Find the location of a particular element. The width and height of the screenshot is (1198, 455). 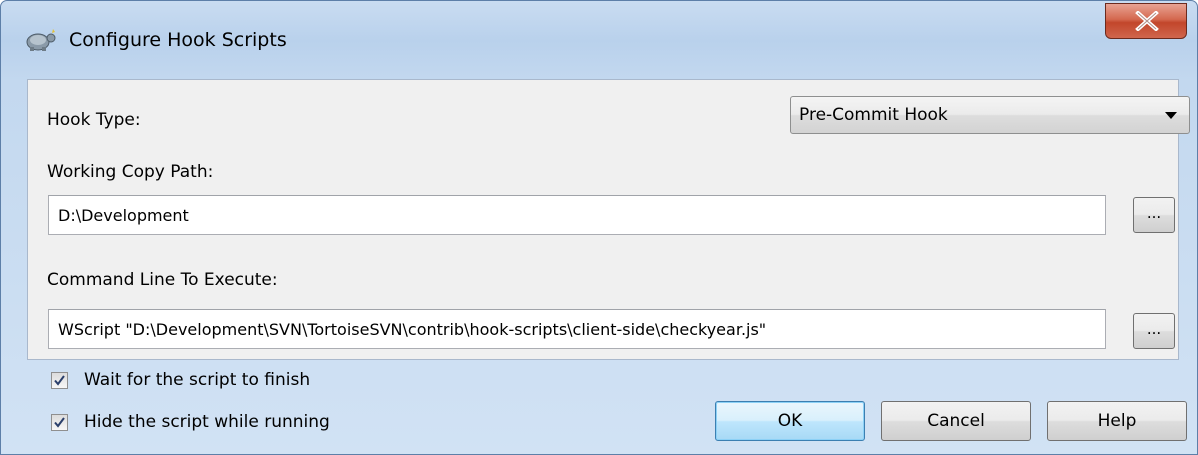

wait-for-script-checkbox is located at coordinates (59, 380).